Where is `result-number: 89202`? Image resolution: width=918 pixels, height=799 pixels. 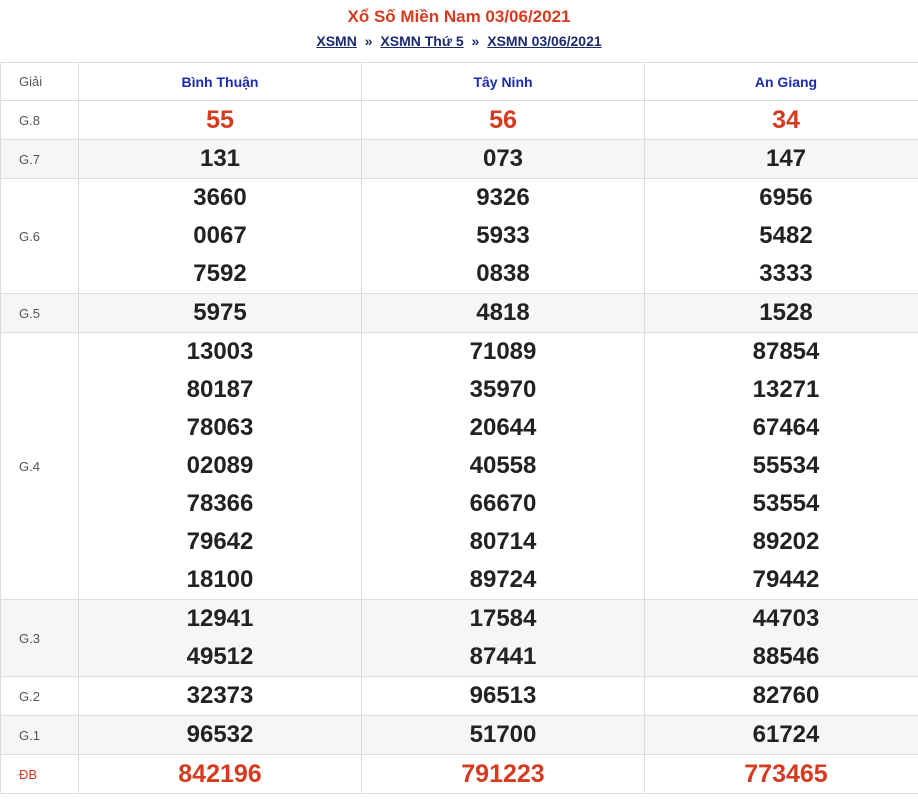 result-number: 89202 is located at coordinates (786, 541).